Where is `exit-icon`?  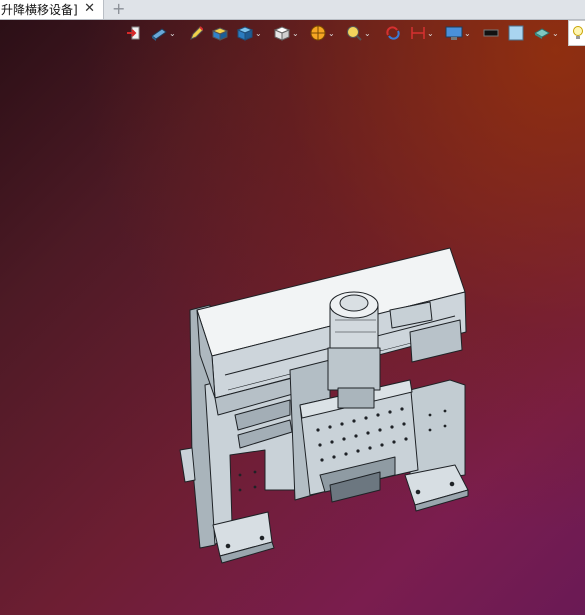 exit-icon is located at coordinates (133, 33).